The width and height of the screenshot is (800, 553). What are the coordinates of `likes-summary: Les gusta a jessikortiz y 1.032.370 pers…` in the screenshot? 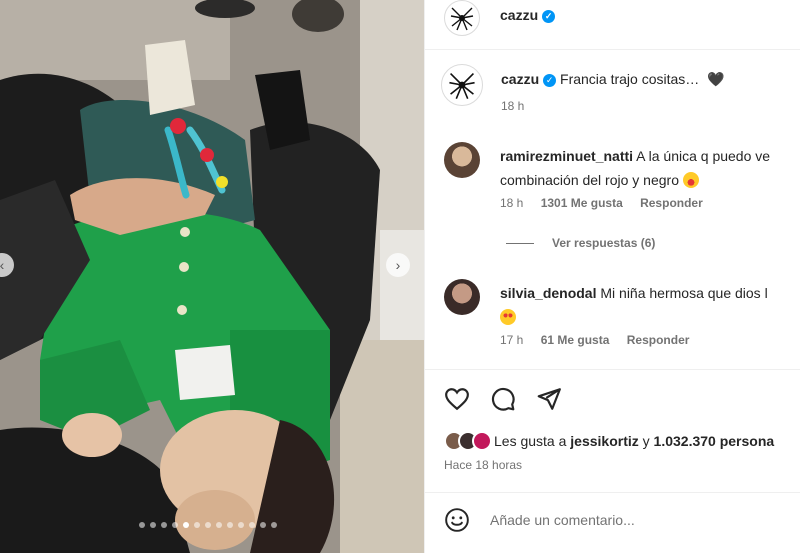 It's located at (609, 441).